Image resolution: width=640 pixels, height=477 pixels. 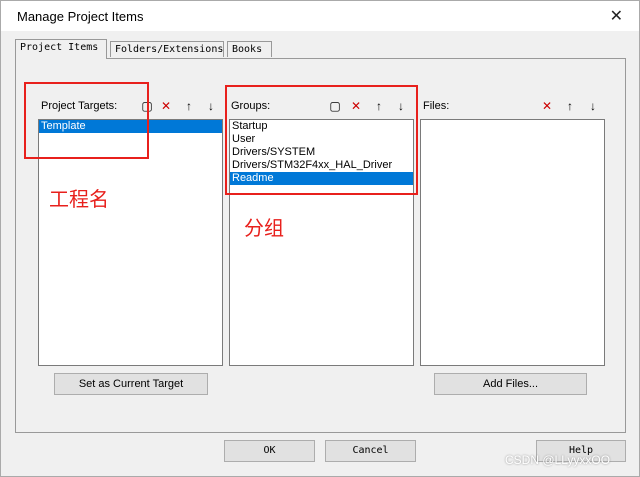 What do you see at coordinates (211, 106) in the screenshot?
I see `move-target-down-icon: ↓` at bounding box center [211, 106].